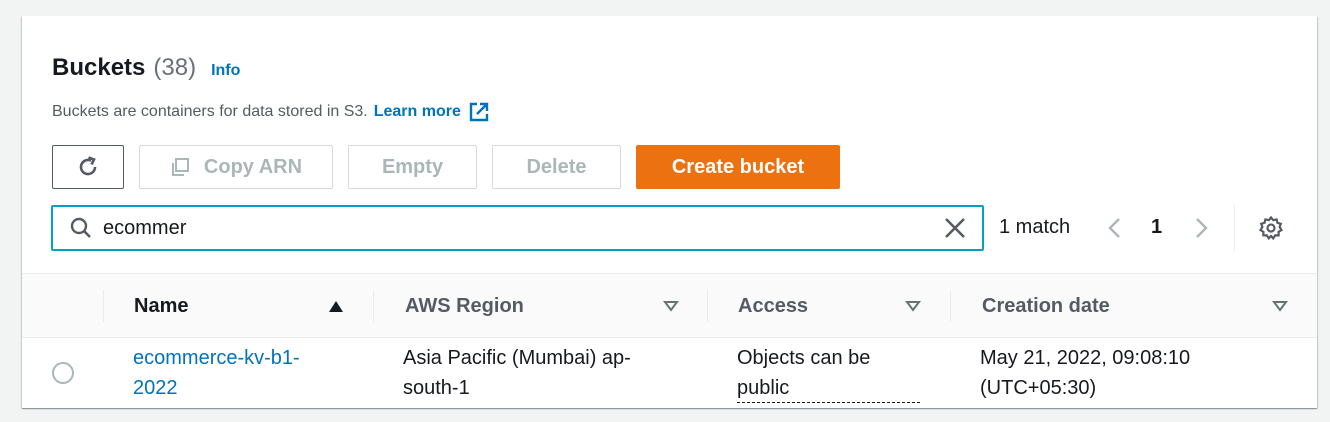 The height and width of the screenshot is (422, 1330). Describe the element at coordinates (464, 305) in the screenshot. I see `column-label-region: AWS Region` at that location.